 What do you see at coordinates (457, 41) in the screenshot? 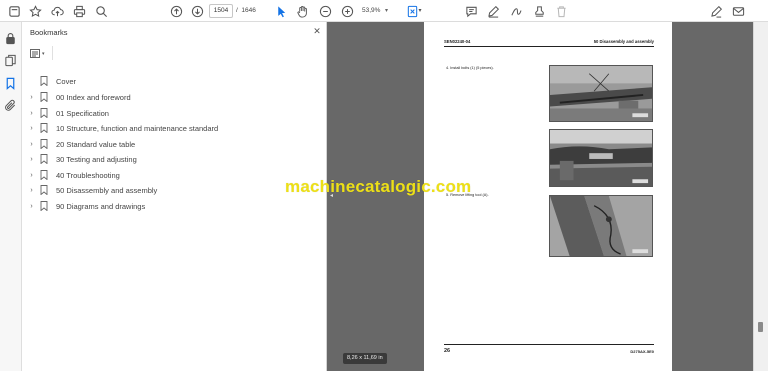
I see `page-header-code: SEN02240-04` at bounding box center [457, 41].